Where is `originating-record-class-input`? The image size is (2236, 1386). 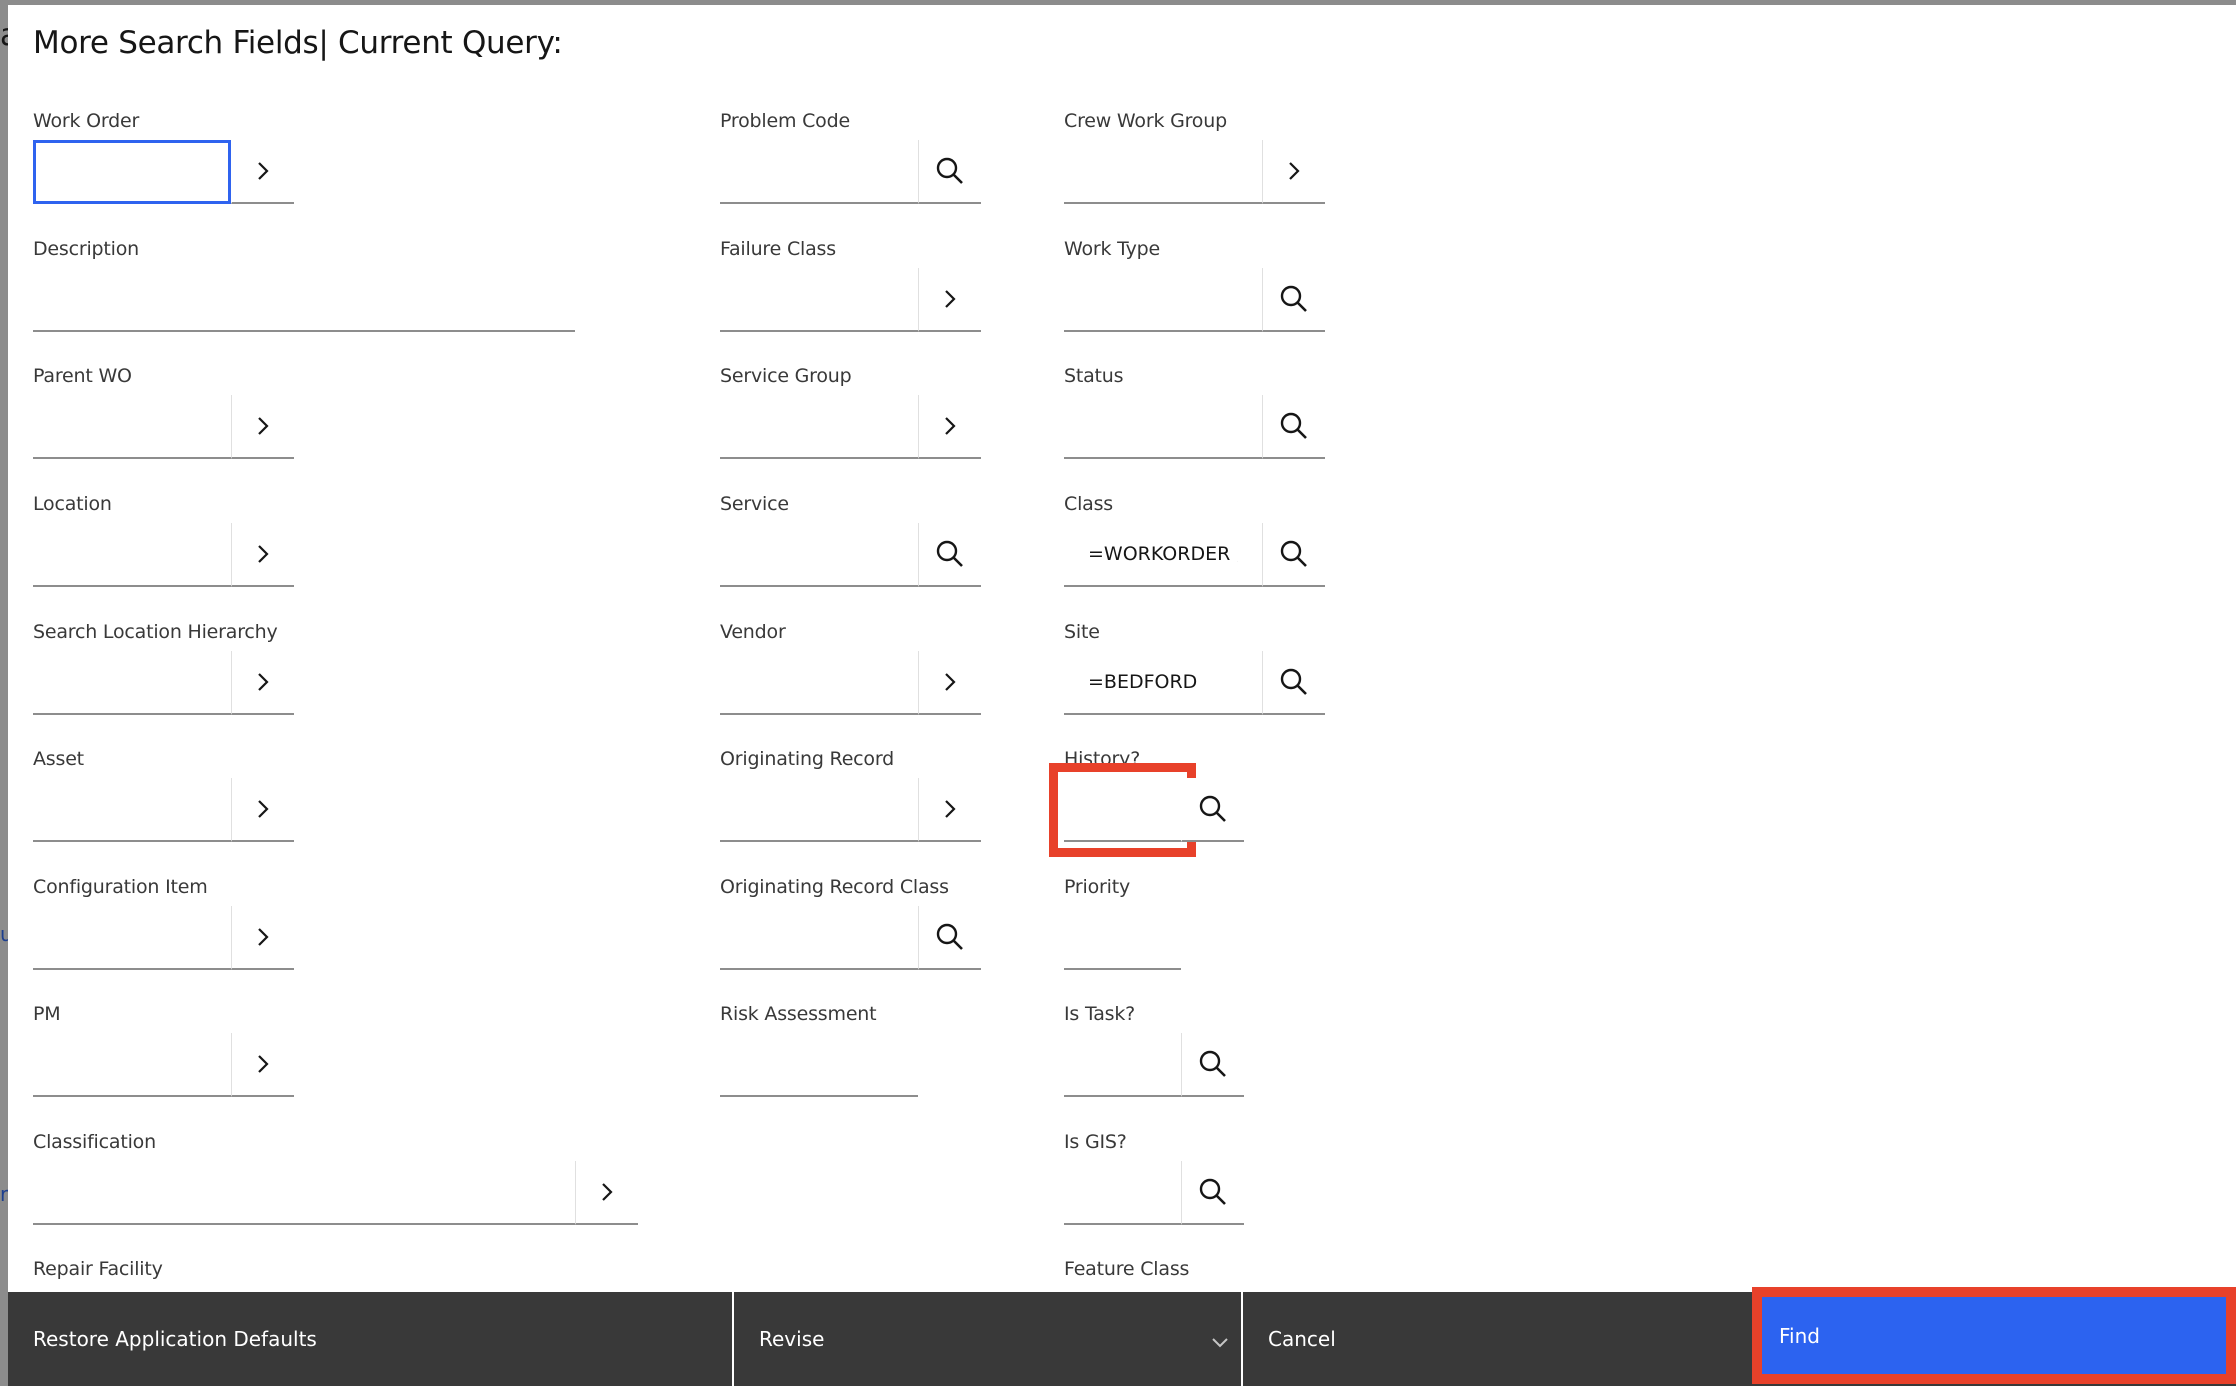 originating-record-class-input is located at coordinates (819, 938).